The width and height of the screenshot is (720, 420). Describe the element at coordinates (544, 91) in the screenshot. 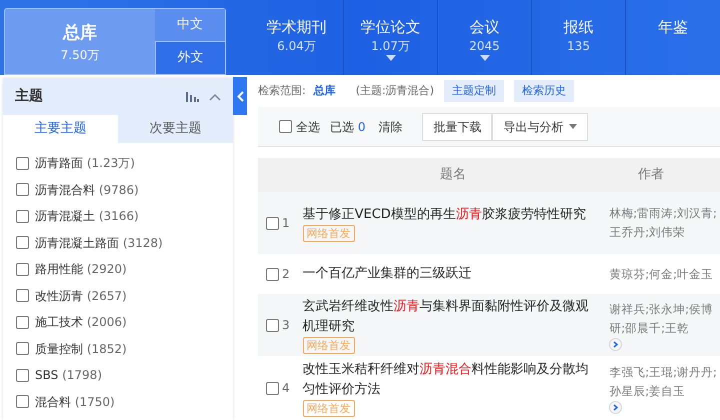

I see `scope-button: 检索历史` at that location.